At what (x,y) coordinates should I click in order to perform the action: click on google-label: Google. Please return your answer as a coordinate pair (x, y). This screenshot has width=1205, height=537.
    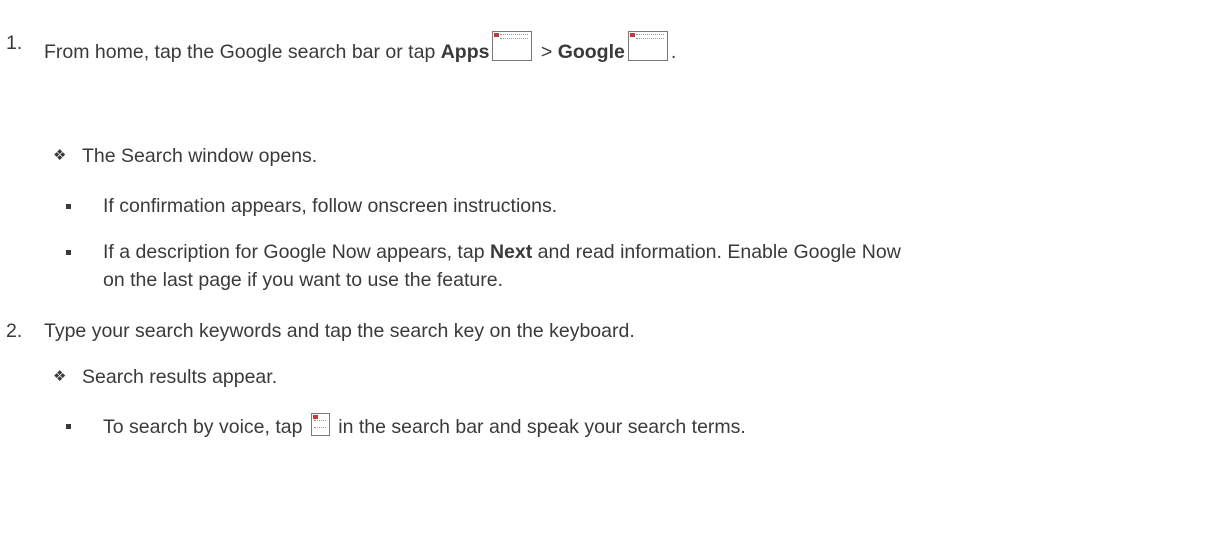
    Looking at the image, I should click on (591, 52).